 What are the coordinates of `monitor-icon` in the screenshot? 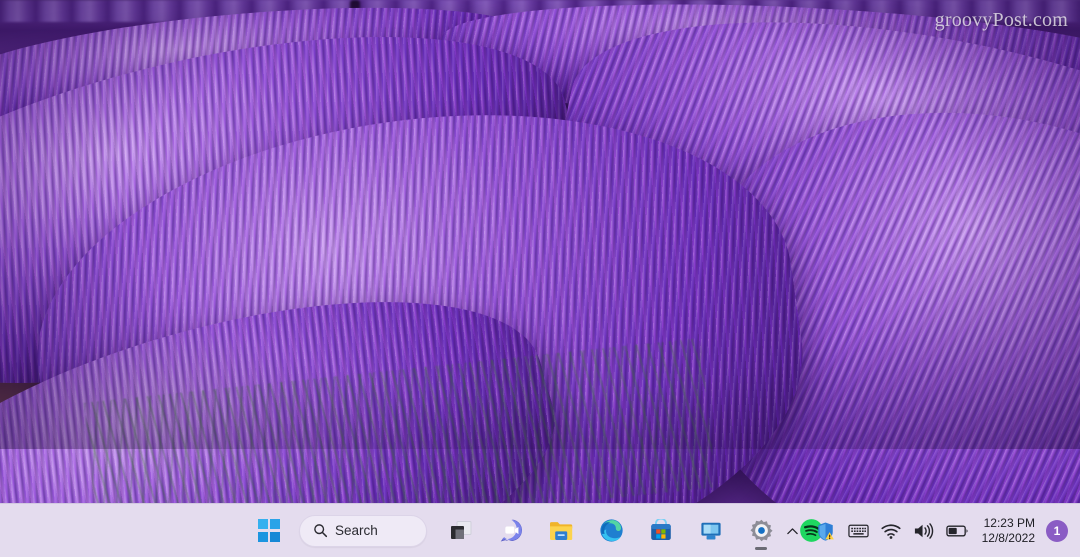 It's located at (711, 530).